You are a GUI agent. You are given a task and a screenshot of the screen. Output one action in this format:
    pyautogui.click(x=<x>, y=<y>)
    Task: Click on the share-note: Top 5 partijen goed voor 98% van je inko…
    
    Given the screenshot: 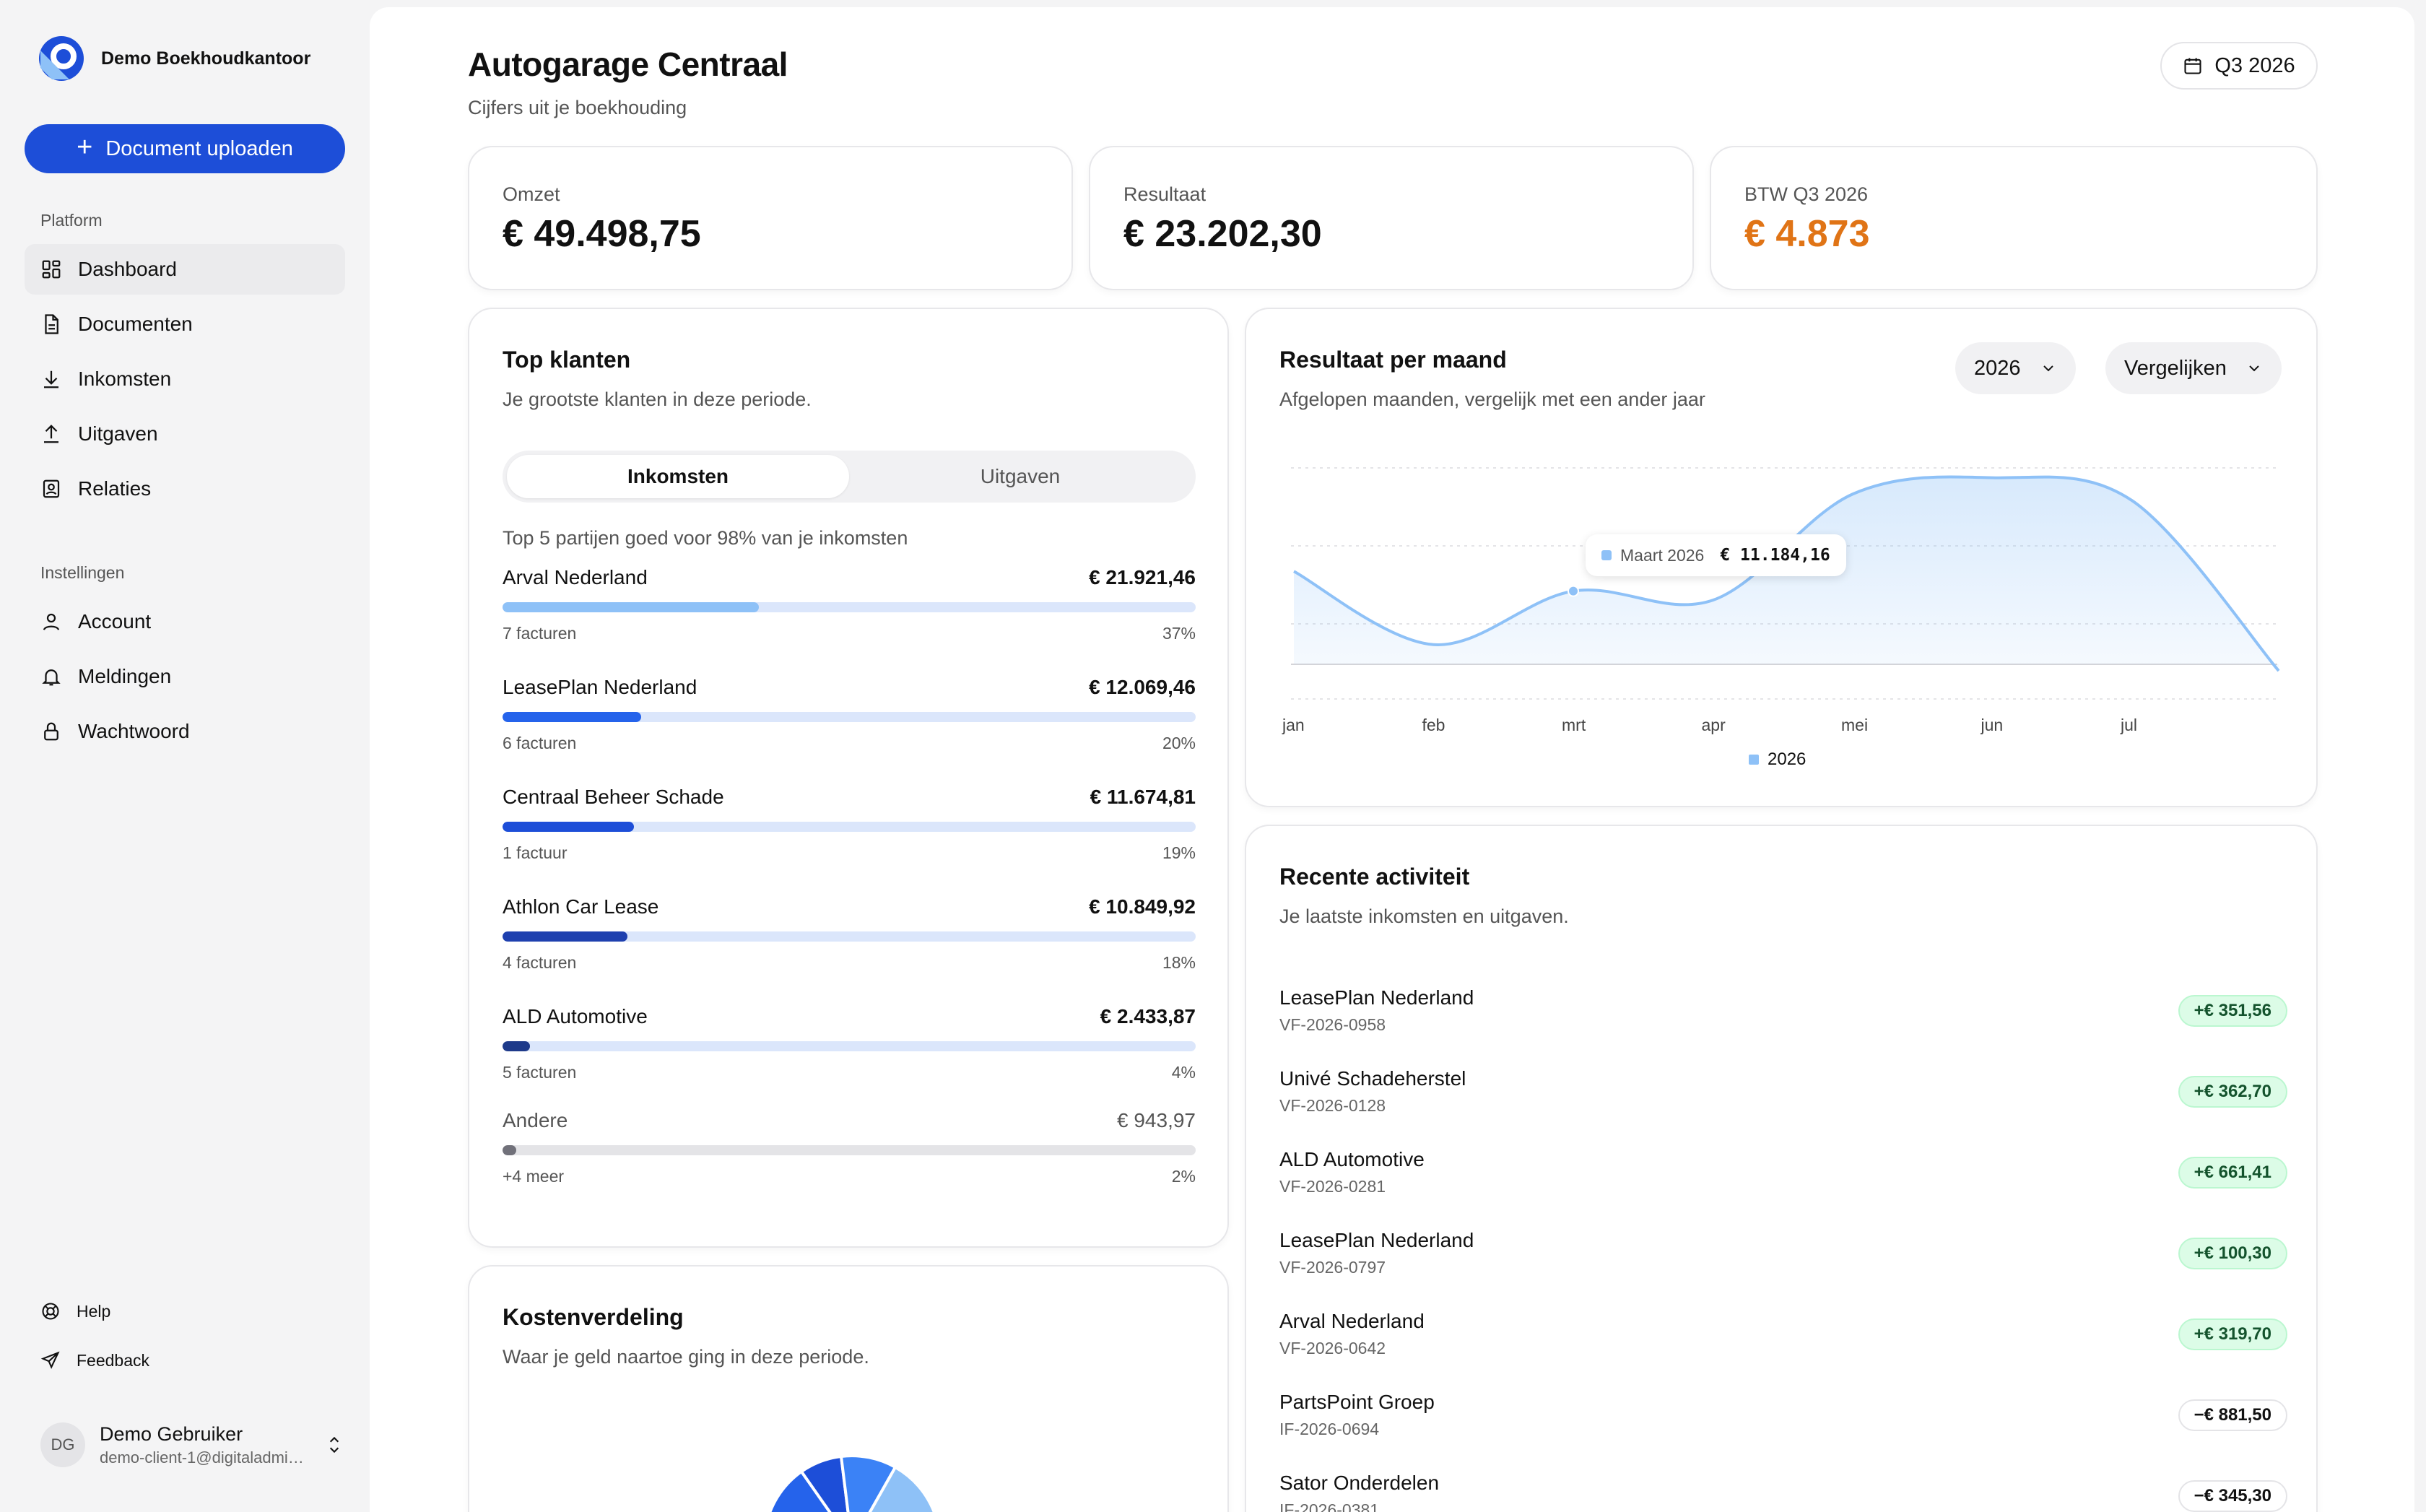 What is the action you would take?
    pyautogui.click(x=705, y=538)
    